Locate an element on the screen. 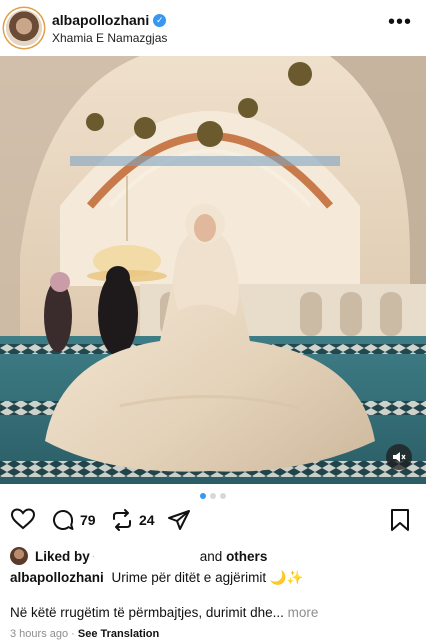  like-button is located at coordinates (23, 519).